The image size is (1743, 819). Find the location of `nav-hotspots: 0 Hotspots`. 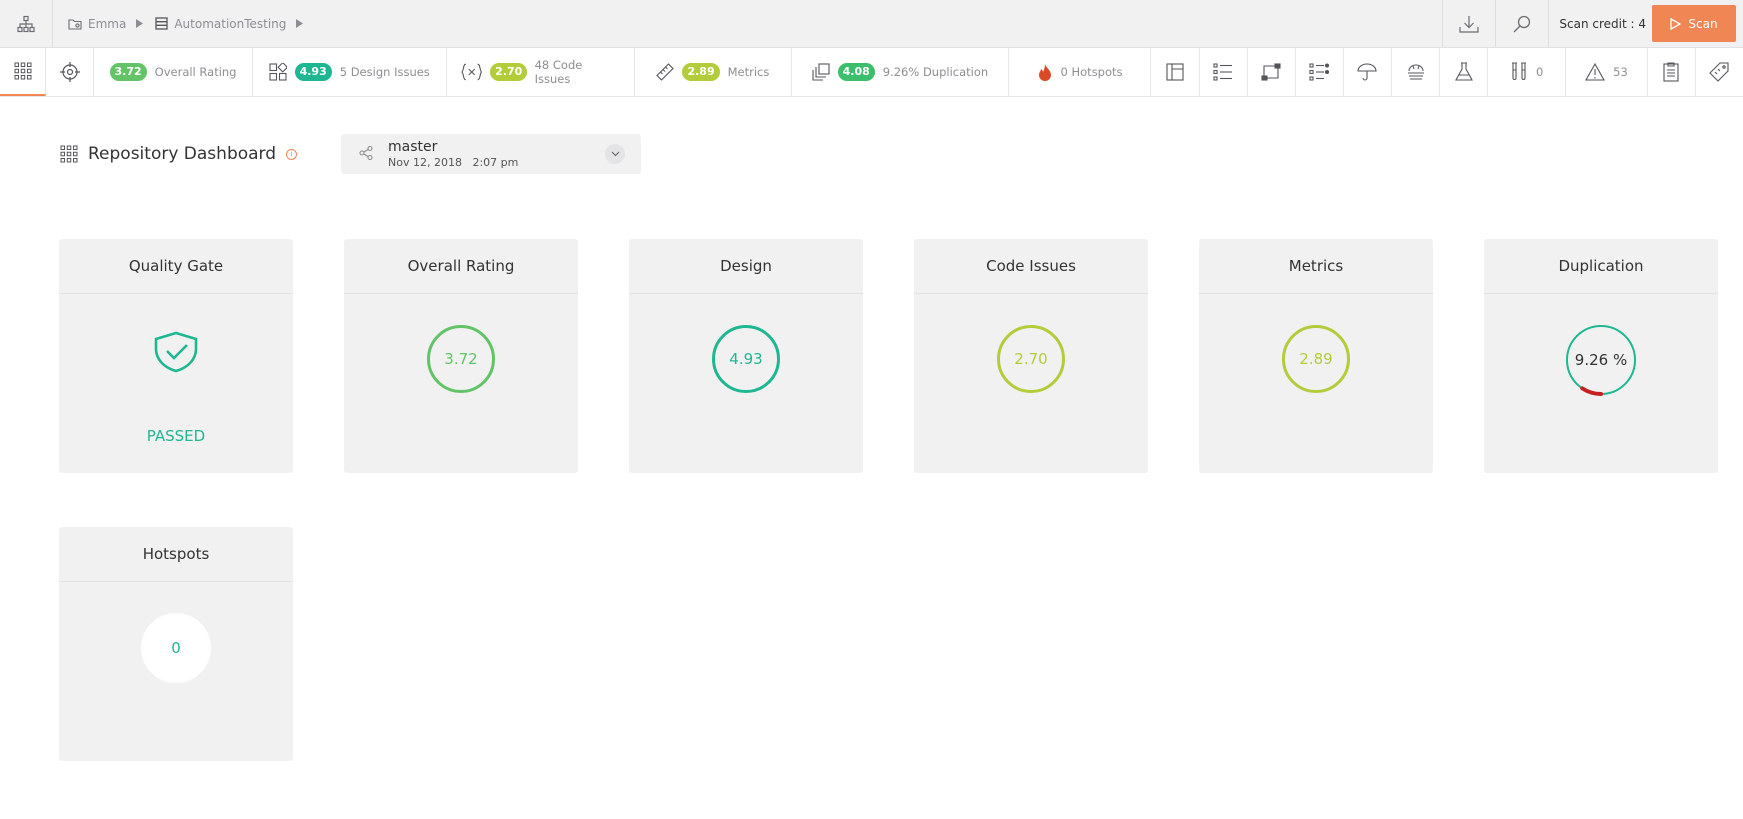

nav-hotspots: 0 Hotspots is located at coordinates (1080, 72).